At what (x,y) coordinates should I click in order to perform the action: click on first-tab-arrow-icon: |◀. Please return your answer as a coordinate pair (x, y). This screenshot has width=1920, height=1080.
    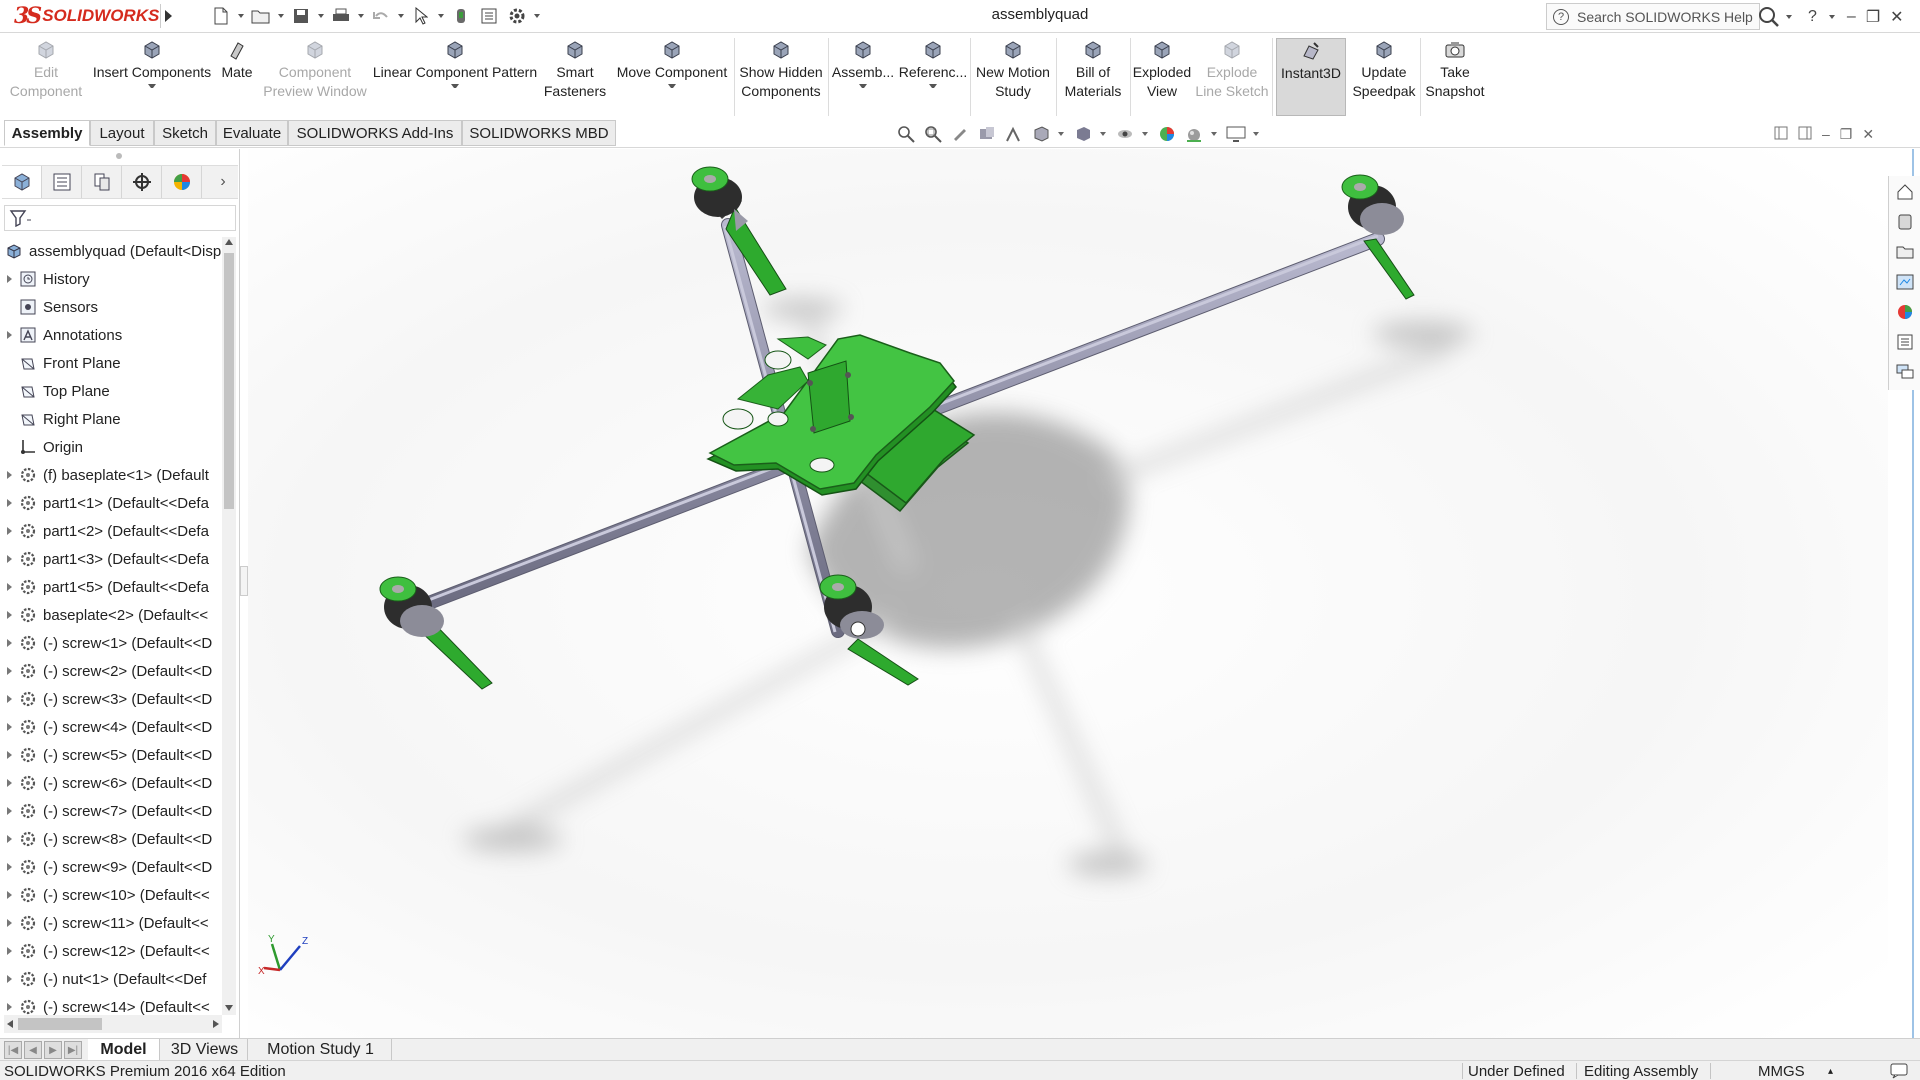
    Looking at the image, I should click on (13, 1050).